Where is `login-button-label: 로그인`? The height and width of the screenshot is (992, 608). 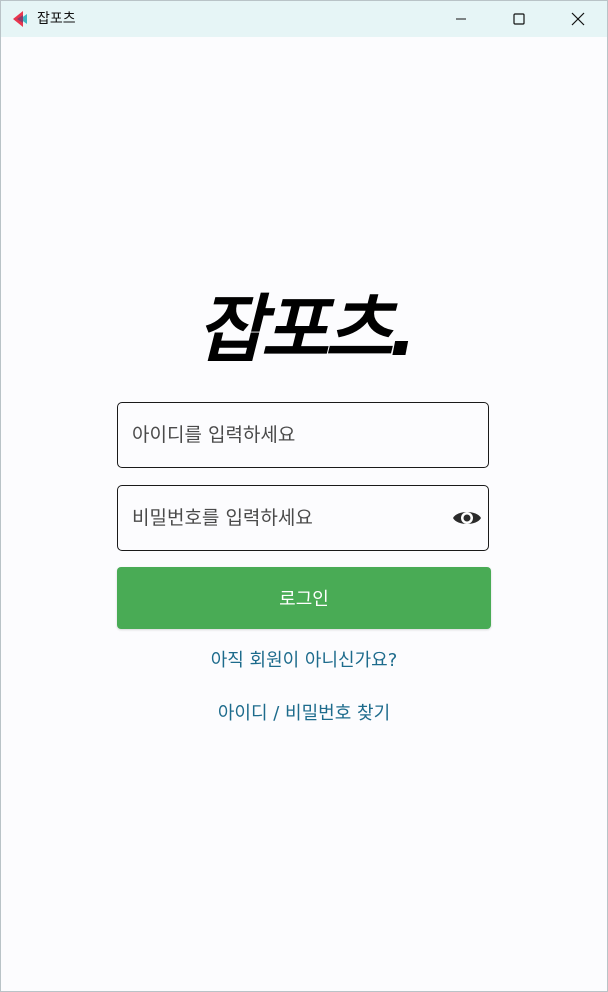
login-button-label: 로그인 is located at coordinates (304, 599).